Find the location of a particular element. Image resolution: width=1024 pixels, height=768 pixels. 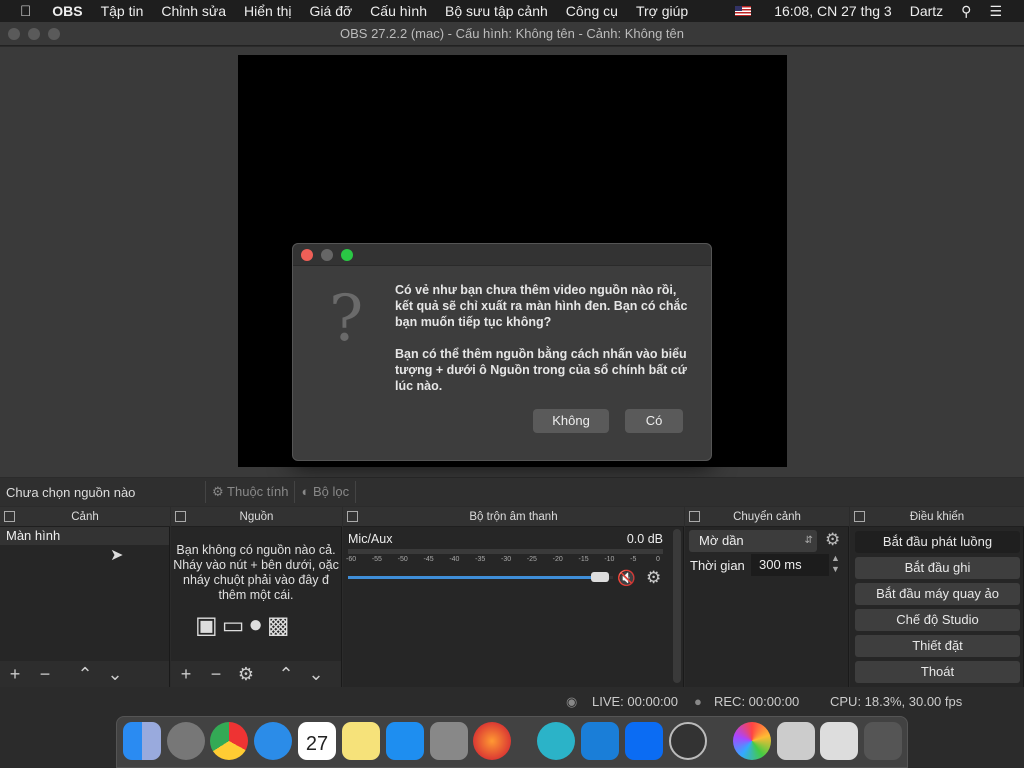

control-center-icon: ☰ is located at coordinates (1002, 11).